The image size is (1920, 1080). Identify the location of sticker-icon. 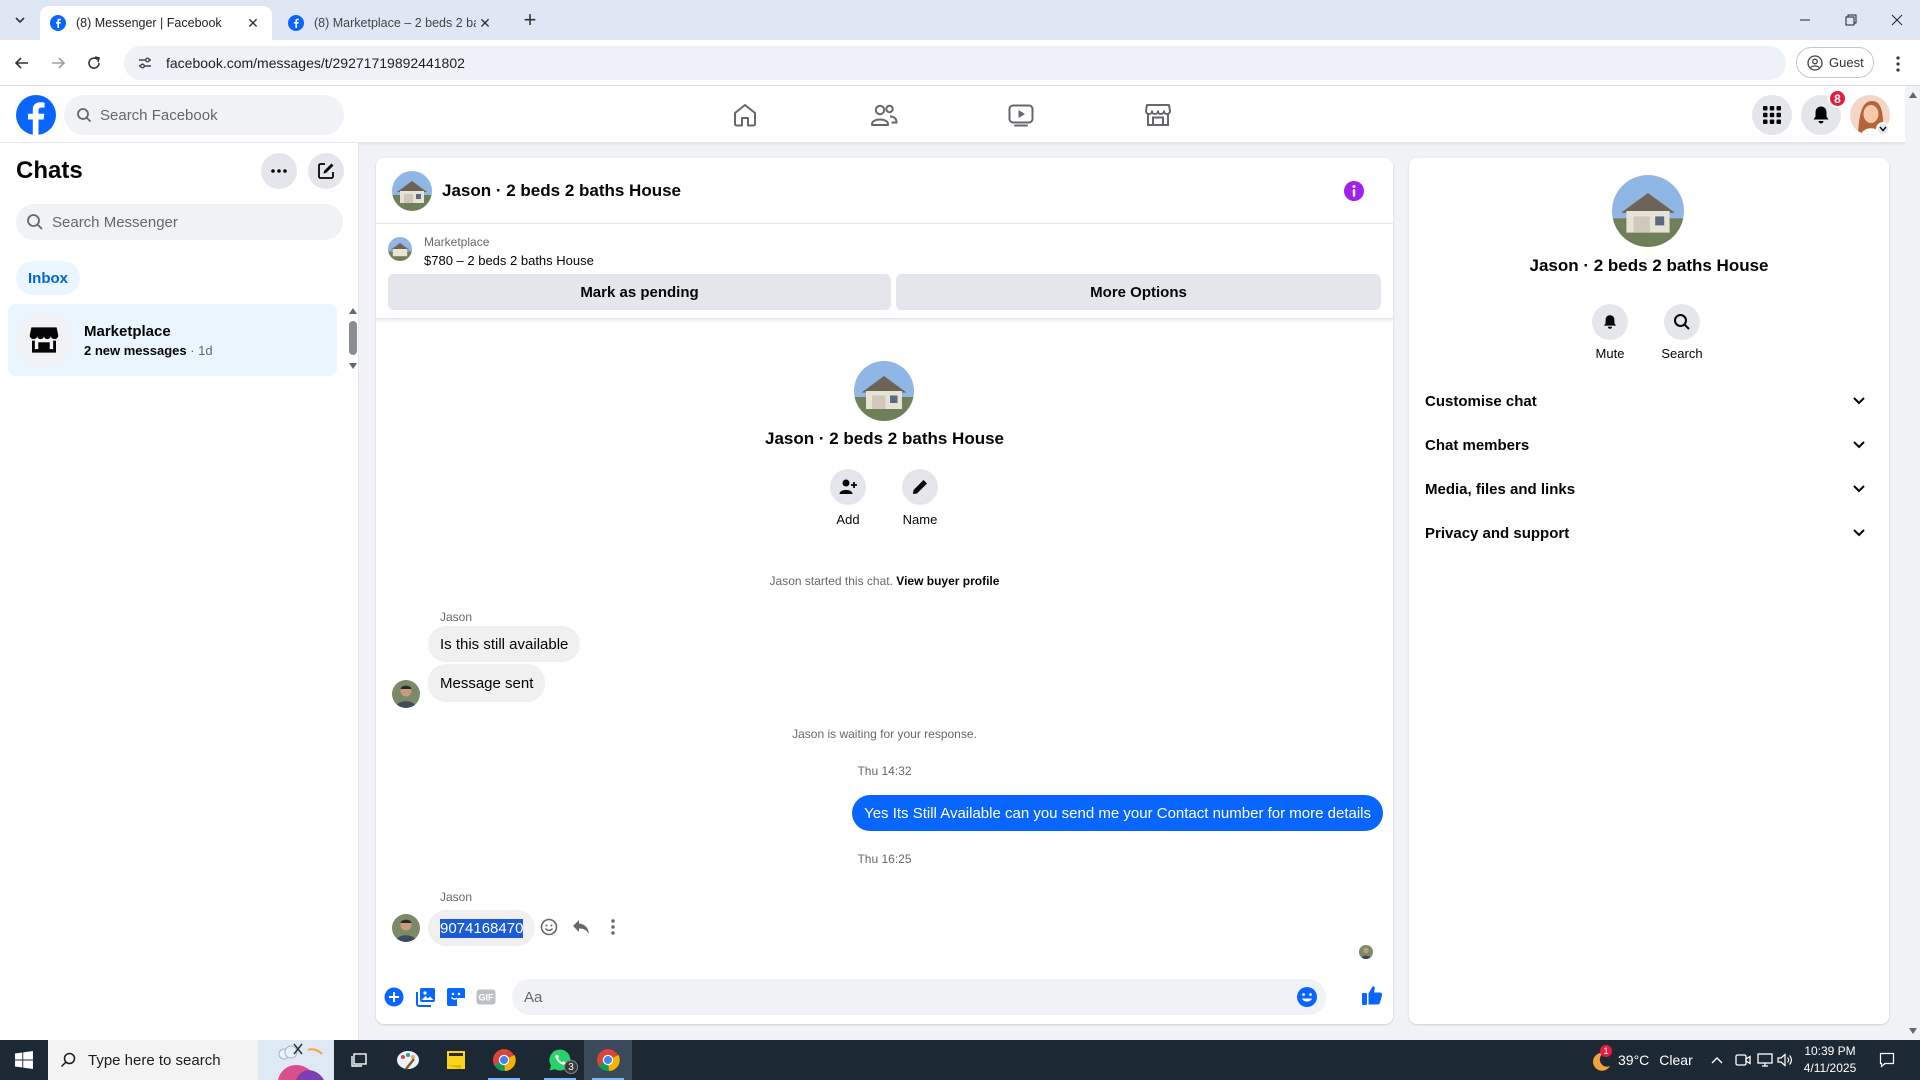
(456, 997).